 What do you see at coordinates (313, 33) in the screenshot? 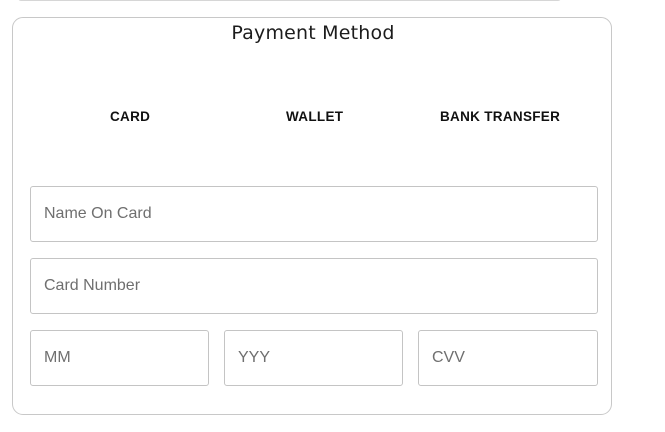
I see `payment-method-title: Payment Method` at bounding box center [313, 33].